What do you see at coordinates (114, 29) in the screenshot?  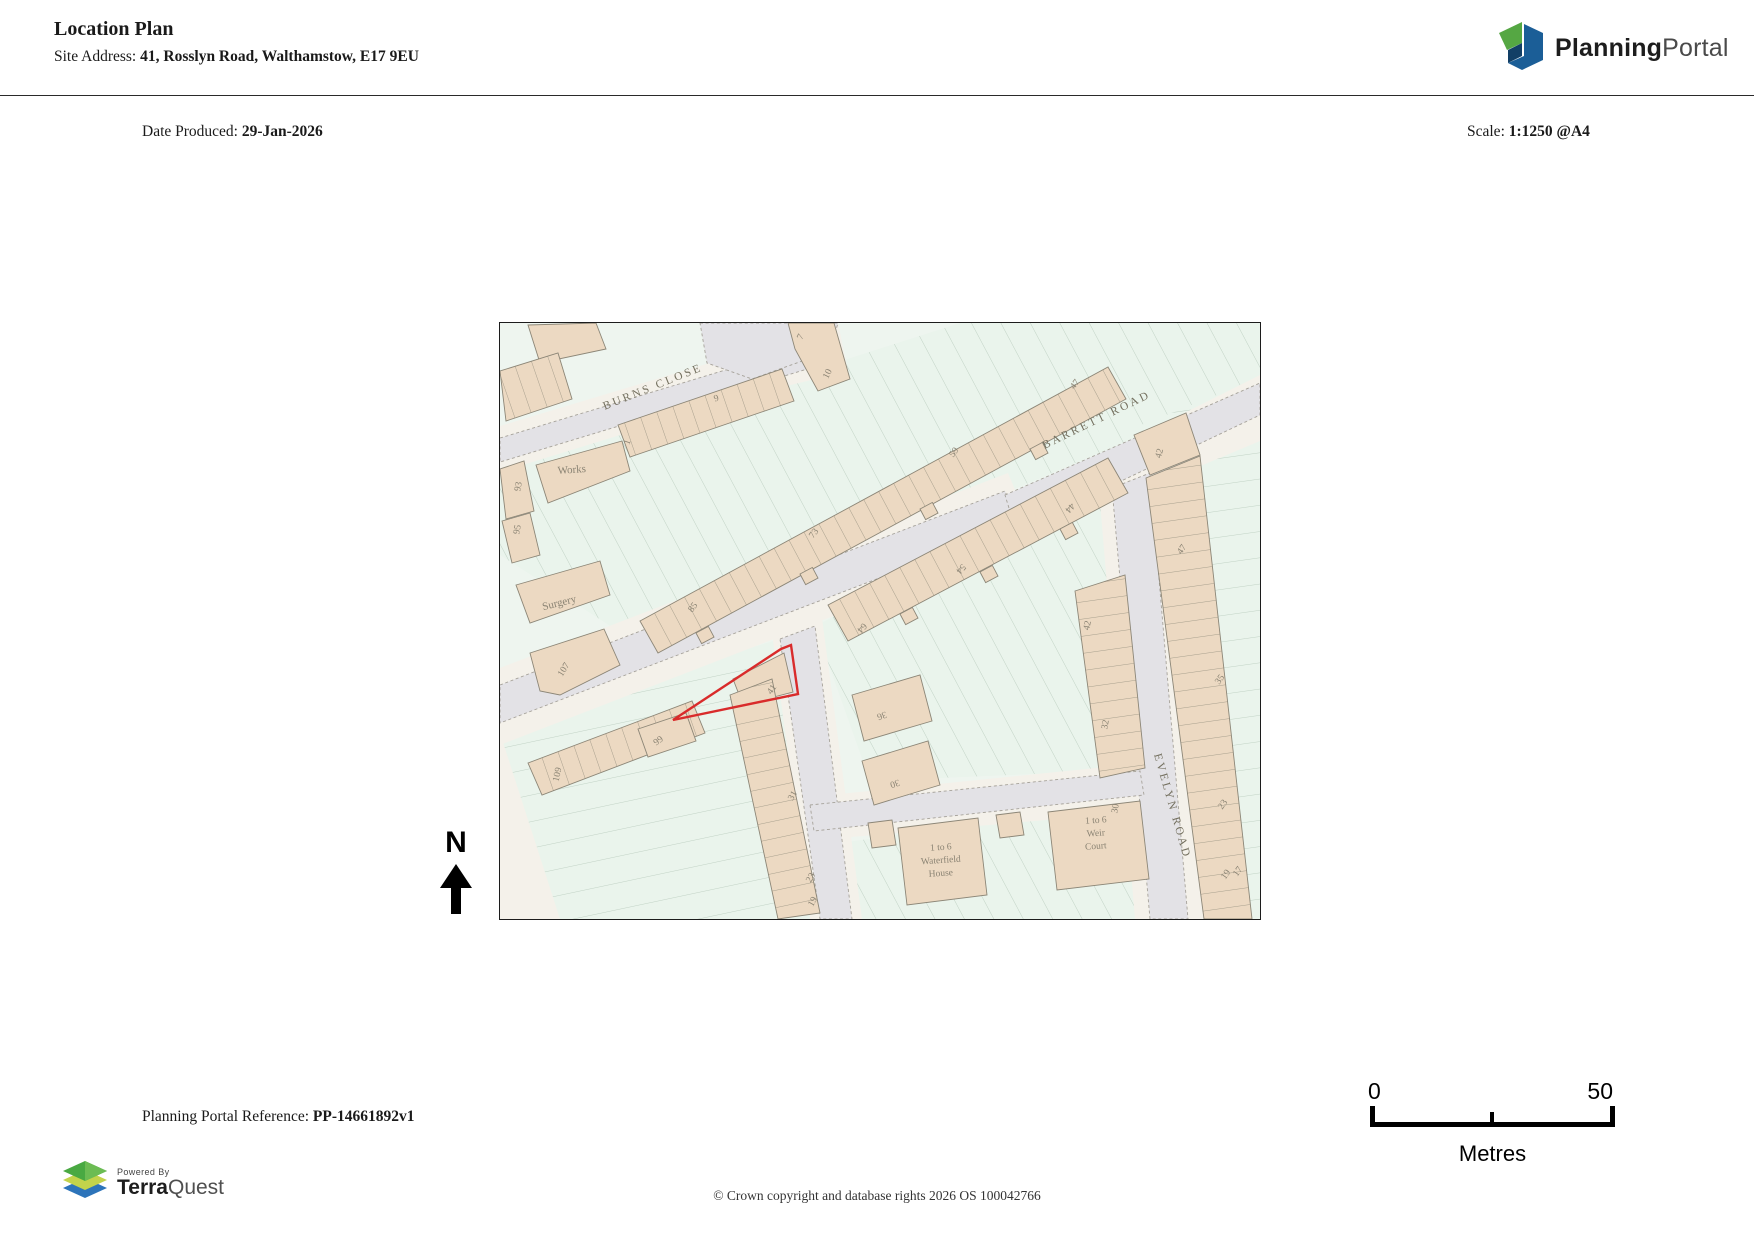 I see `page-title: Location Plan` at bounding box center [114, 29].